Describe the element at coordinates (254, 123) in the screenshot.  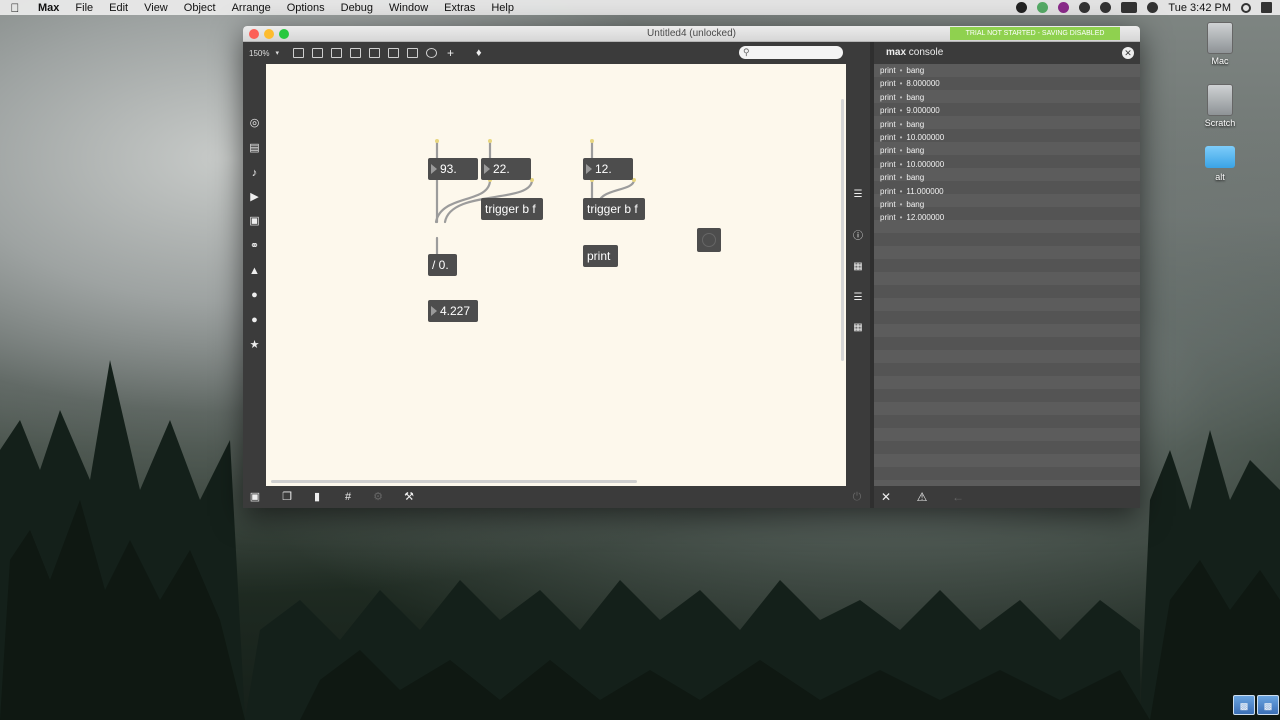
I see `recent-objects-icon: ◎` at that location.